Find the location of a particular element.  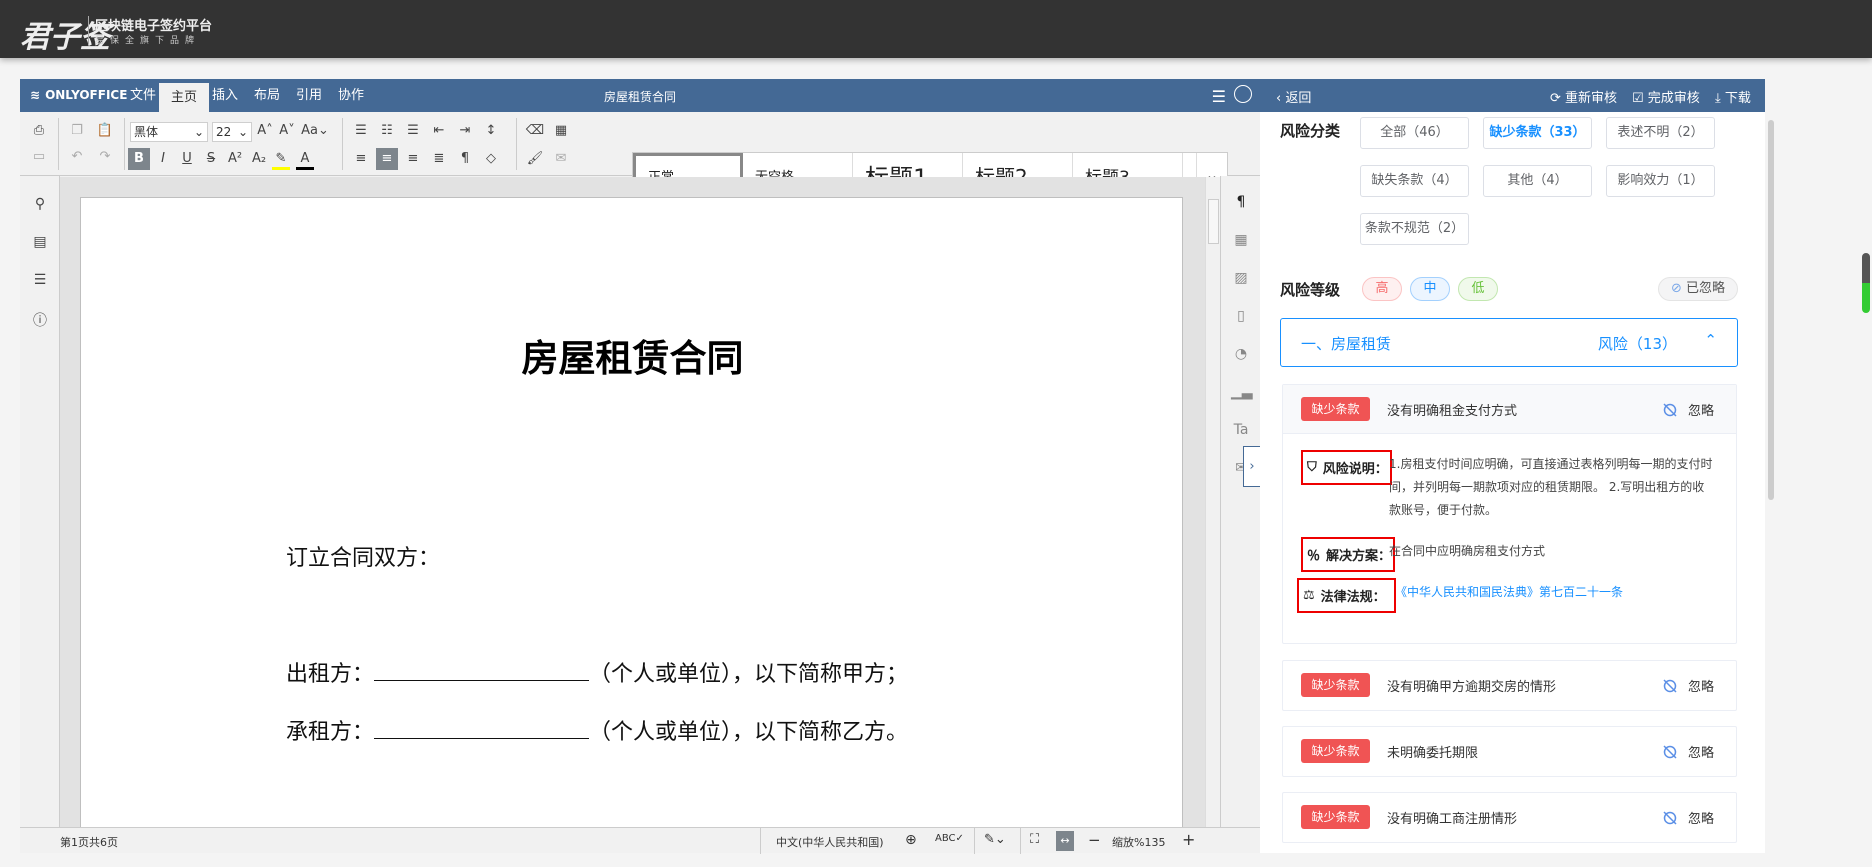

ignore-label: 忽略 is located at coordinates (1700, 411).